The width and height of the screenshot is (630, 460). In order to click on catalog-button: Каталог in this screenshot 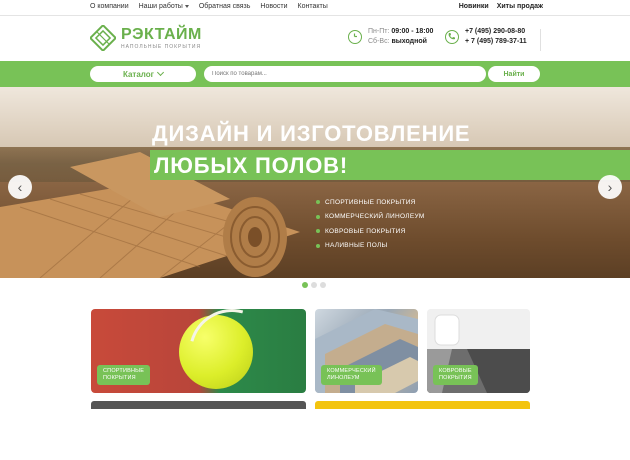, I will do `click(143, 74)`.